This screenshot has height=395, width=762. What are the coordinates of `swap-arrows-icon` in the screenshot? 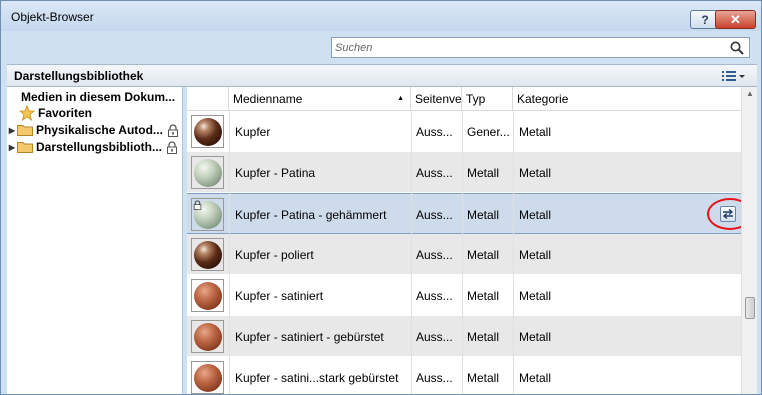 It's located at (728, 214).